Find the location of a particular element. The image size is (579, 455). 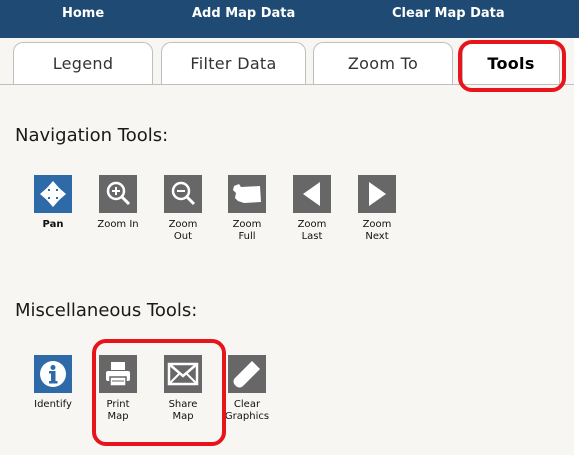

zoom-last-button is located at coordinates (312, 194).